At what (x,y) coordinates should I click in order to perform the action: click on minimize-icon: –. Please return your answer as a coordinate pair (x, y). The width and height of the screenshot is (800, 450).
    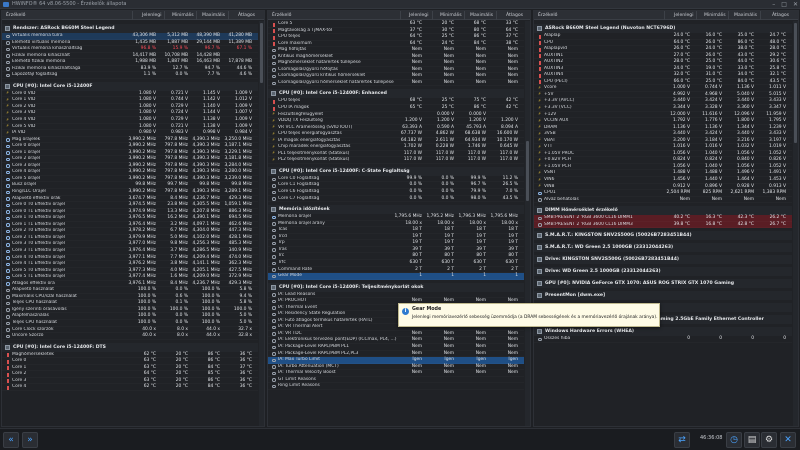
    Looking at the image, I should click on (773, 4).